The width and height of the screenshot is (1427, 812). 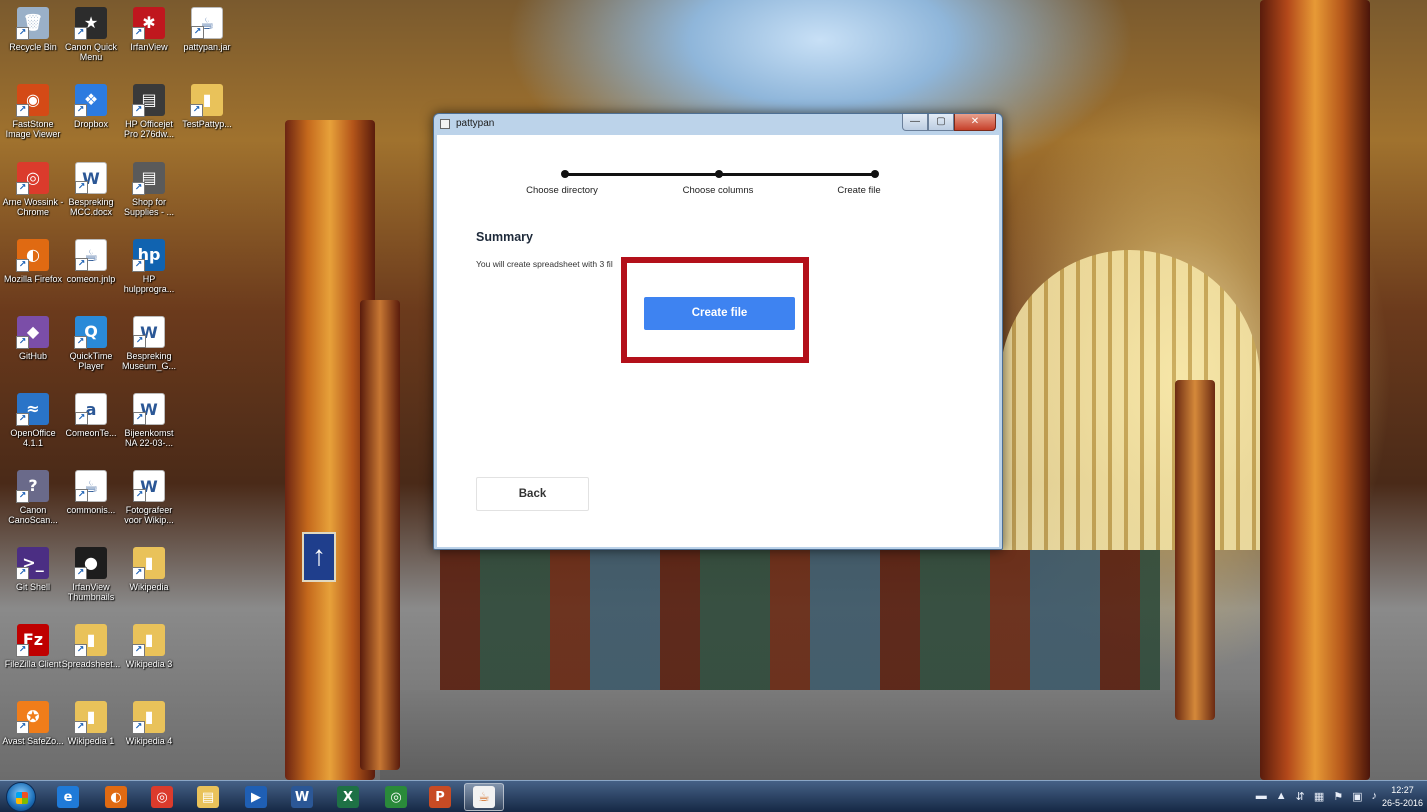 I want to click on irfanview-icon: ✱, so click(x=148, y=23).